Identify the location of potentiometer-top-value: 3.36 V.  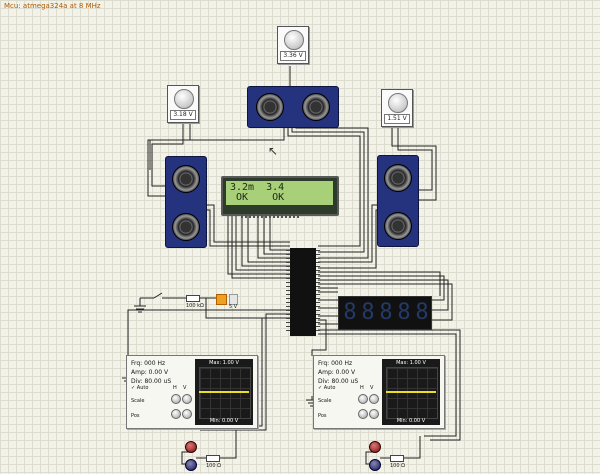
(293, 56).